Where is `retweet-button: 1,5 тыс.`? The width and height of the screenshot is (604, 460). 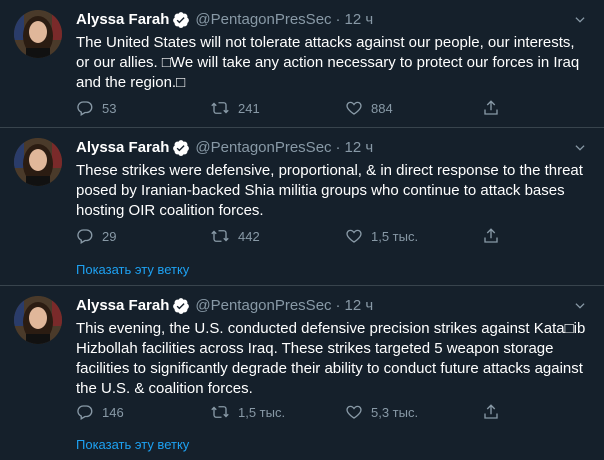
retweet-button: 1,5 тыс. is located at coordinates (247, 412).